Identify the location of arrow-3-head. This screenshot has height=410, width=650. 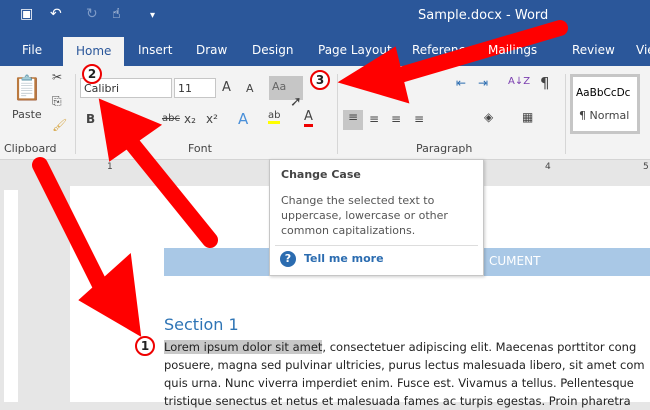
(373, 75).